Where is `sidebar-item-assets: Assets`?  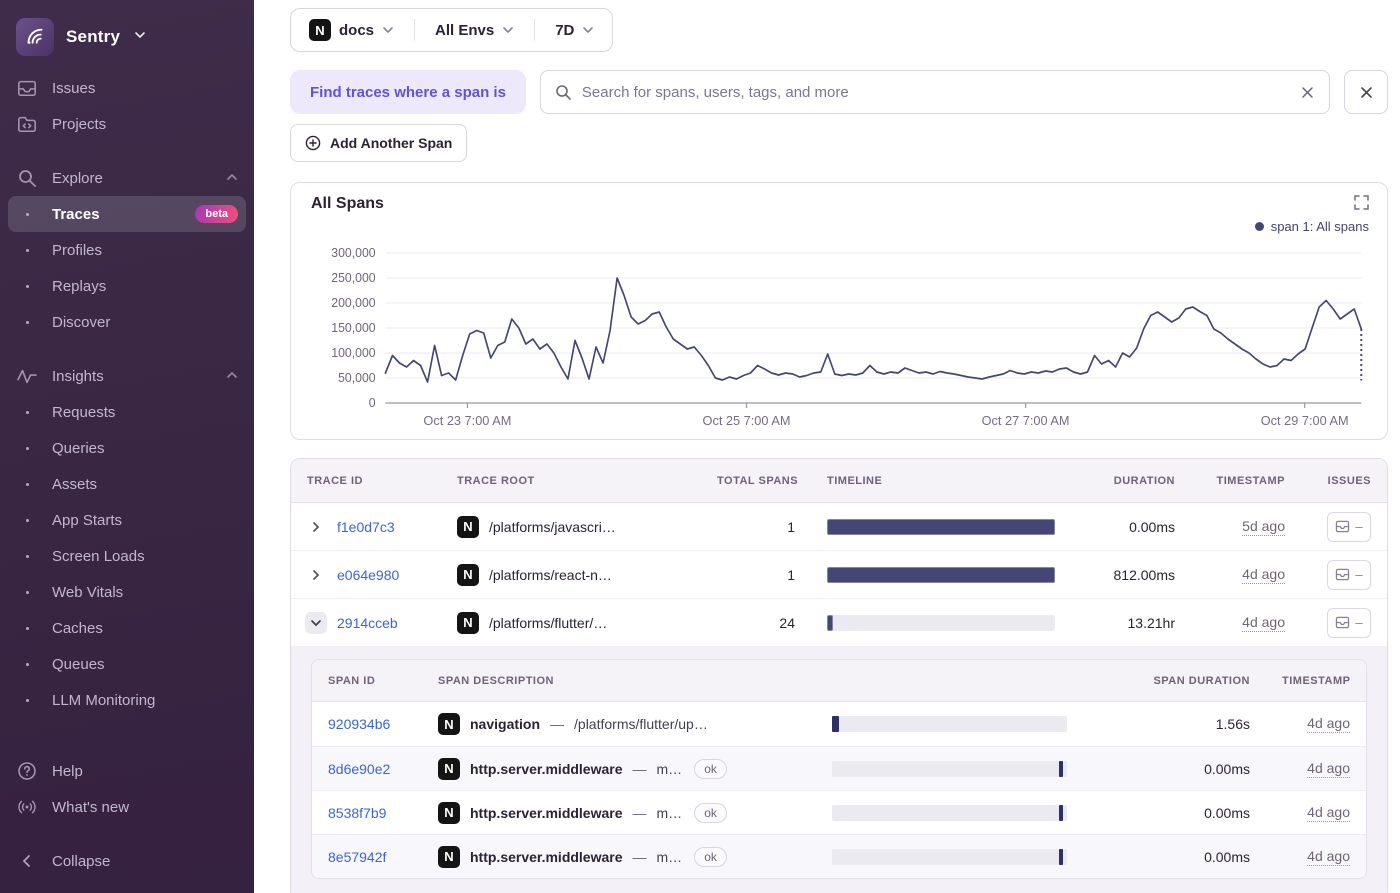 sidebar-item-assets: Assets is located at coordinates (127, 484).